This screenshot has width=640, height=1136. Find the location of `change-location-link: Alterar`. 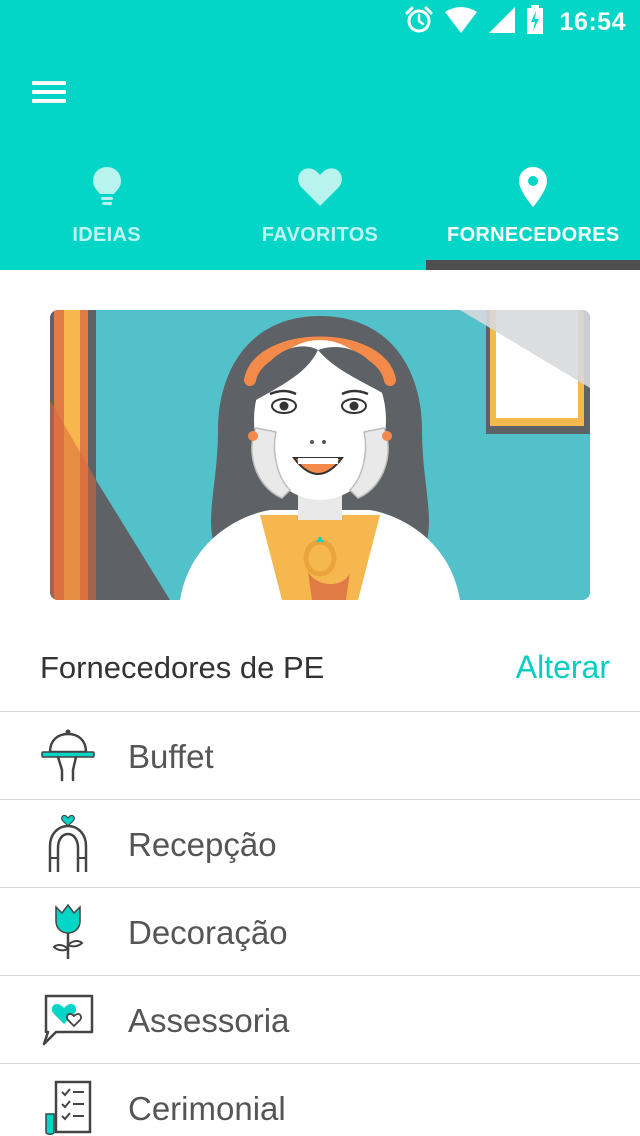

change-location-link: Alterar is located at coordinates (563, 667).